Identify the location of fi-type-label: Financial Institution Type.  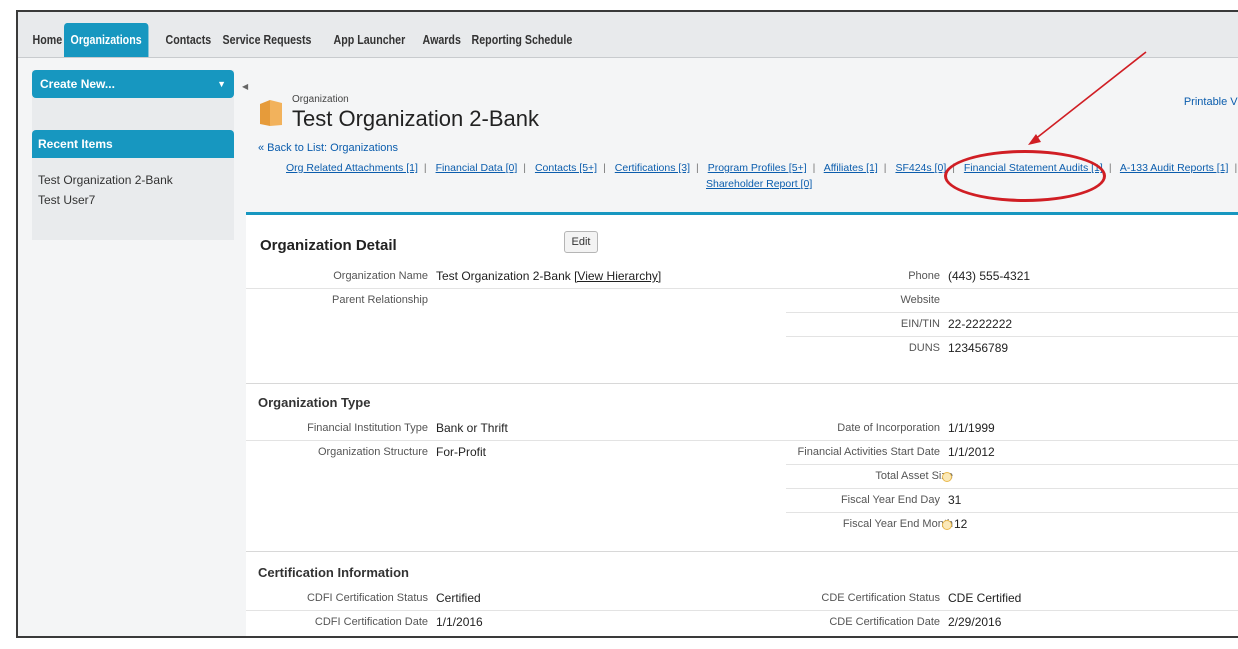
(367, 428).